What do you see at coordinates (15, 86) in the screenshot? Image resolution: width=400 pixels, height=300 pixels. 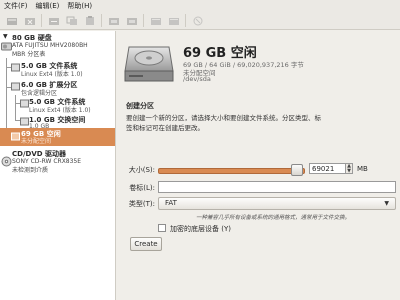 I see `extended-partition-icon` at bounding box center [15, 86].